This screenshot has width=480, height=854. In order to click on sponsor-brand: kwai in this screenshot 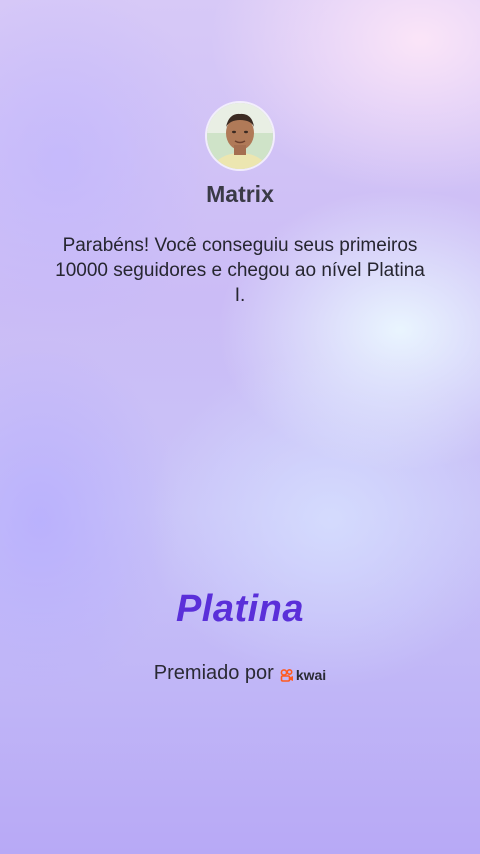, I will do `click(303, 675)`.